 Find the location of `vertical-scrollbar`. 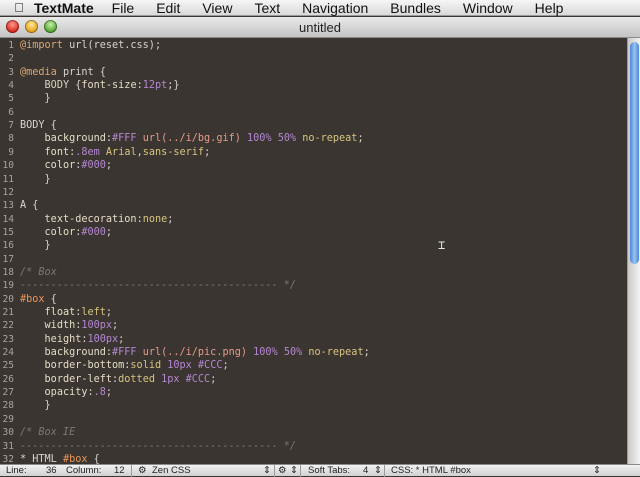

vertical-scrollbar is located at coordinates (633, 251).